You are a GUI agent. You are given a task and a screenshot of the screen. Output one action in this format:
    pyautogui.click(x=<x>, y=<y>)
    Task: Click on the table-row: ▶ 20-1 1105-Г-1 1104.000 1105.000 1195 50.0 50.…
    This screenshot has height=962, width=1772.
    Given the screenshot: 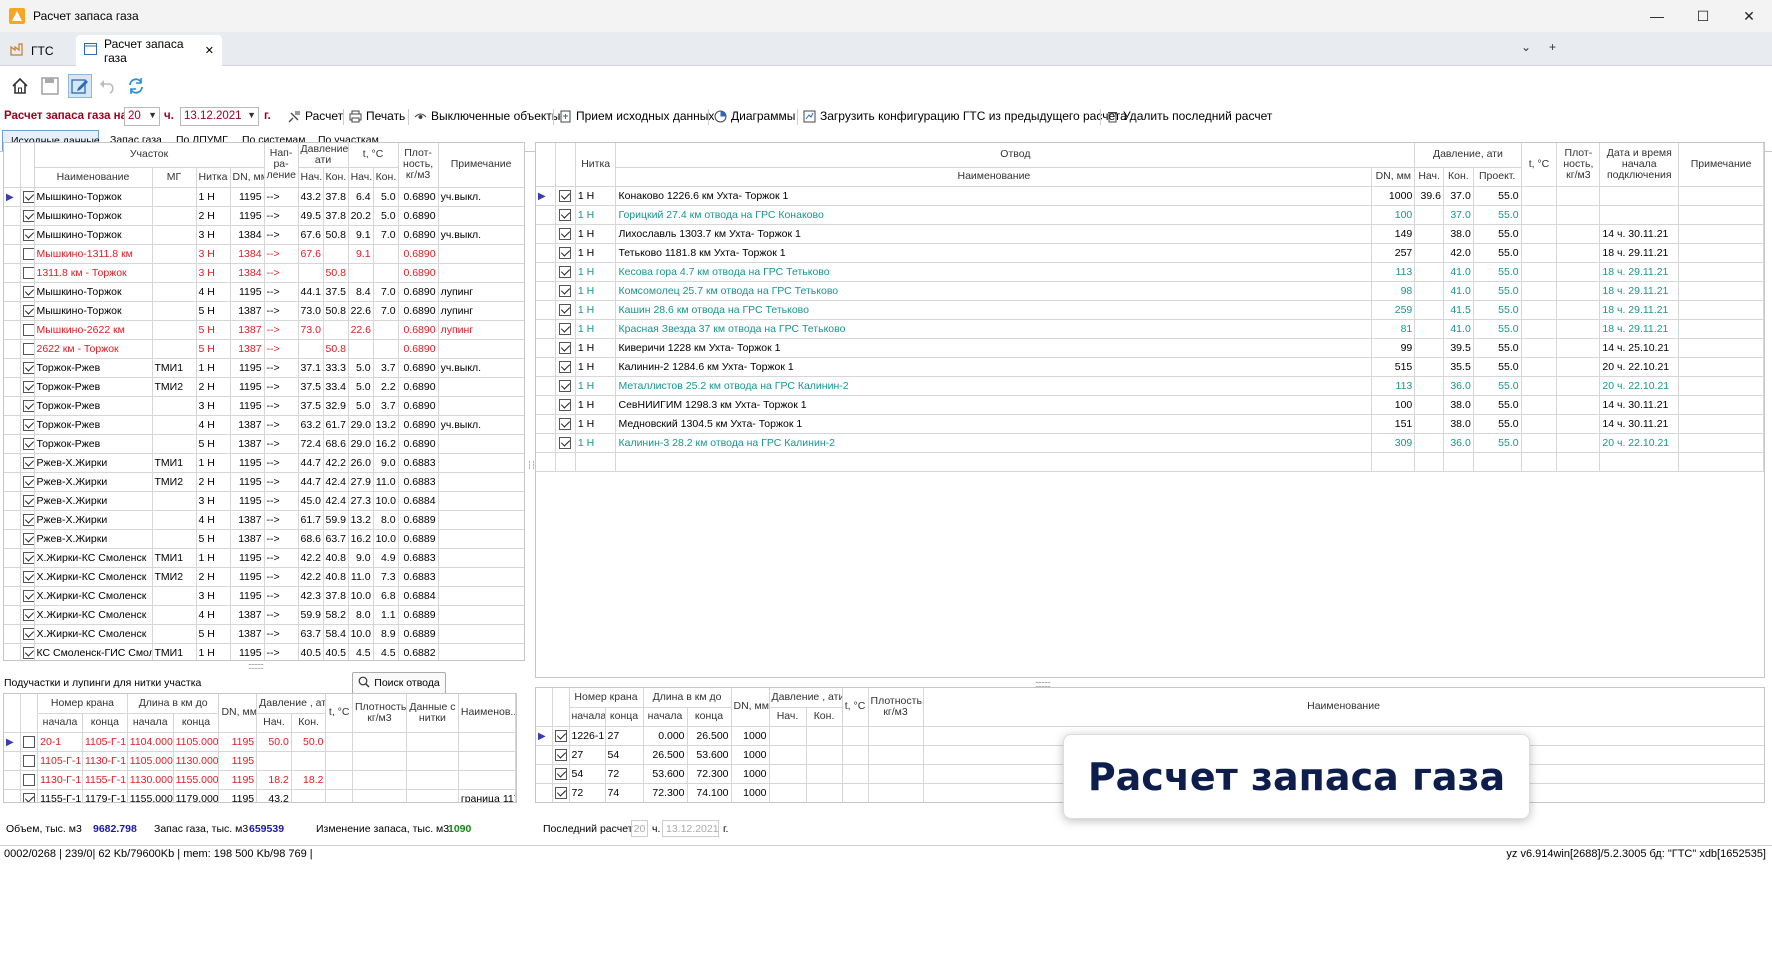 What is the action you would take?
    pyautogui.click(x=260, y=742)
    